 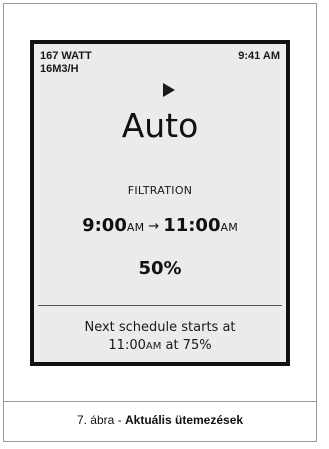 I want to click on start-time: 9:00, so click(x=104, y=225).